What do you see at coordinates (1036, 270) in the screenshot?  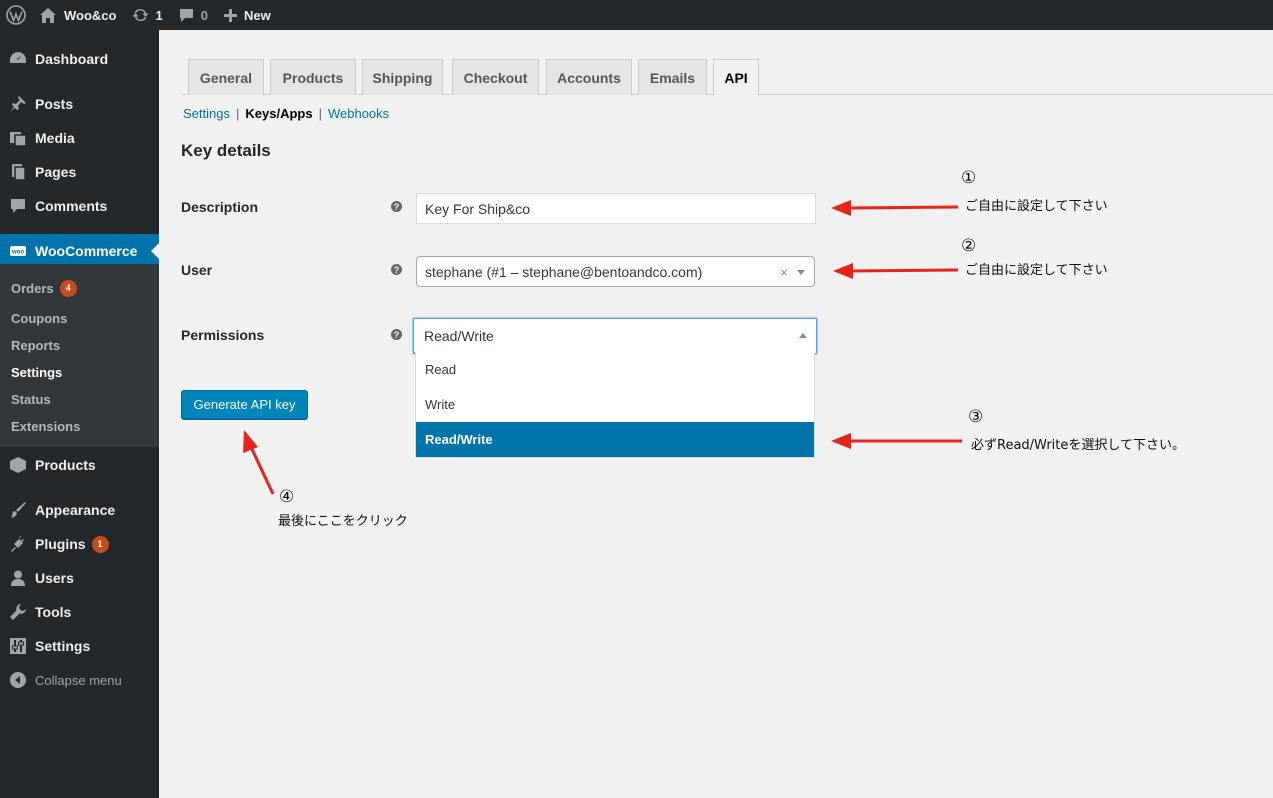 I see `annotation-text-2: ご自由に設定して下さい` at bounding box center [1036, 270].